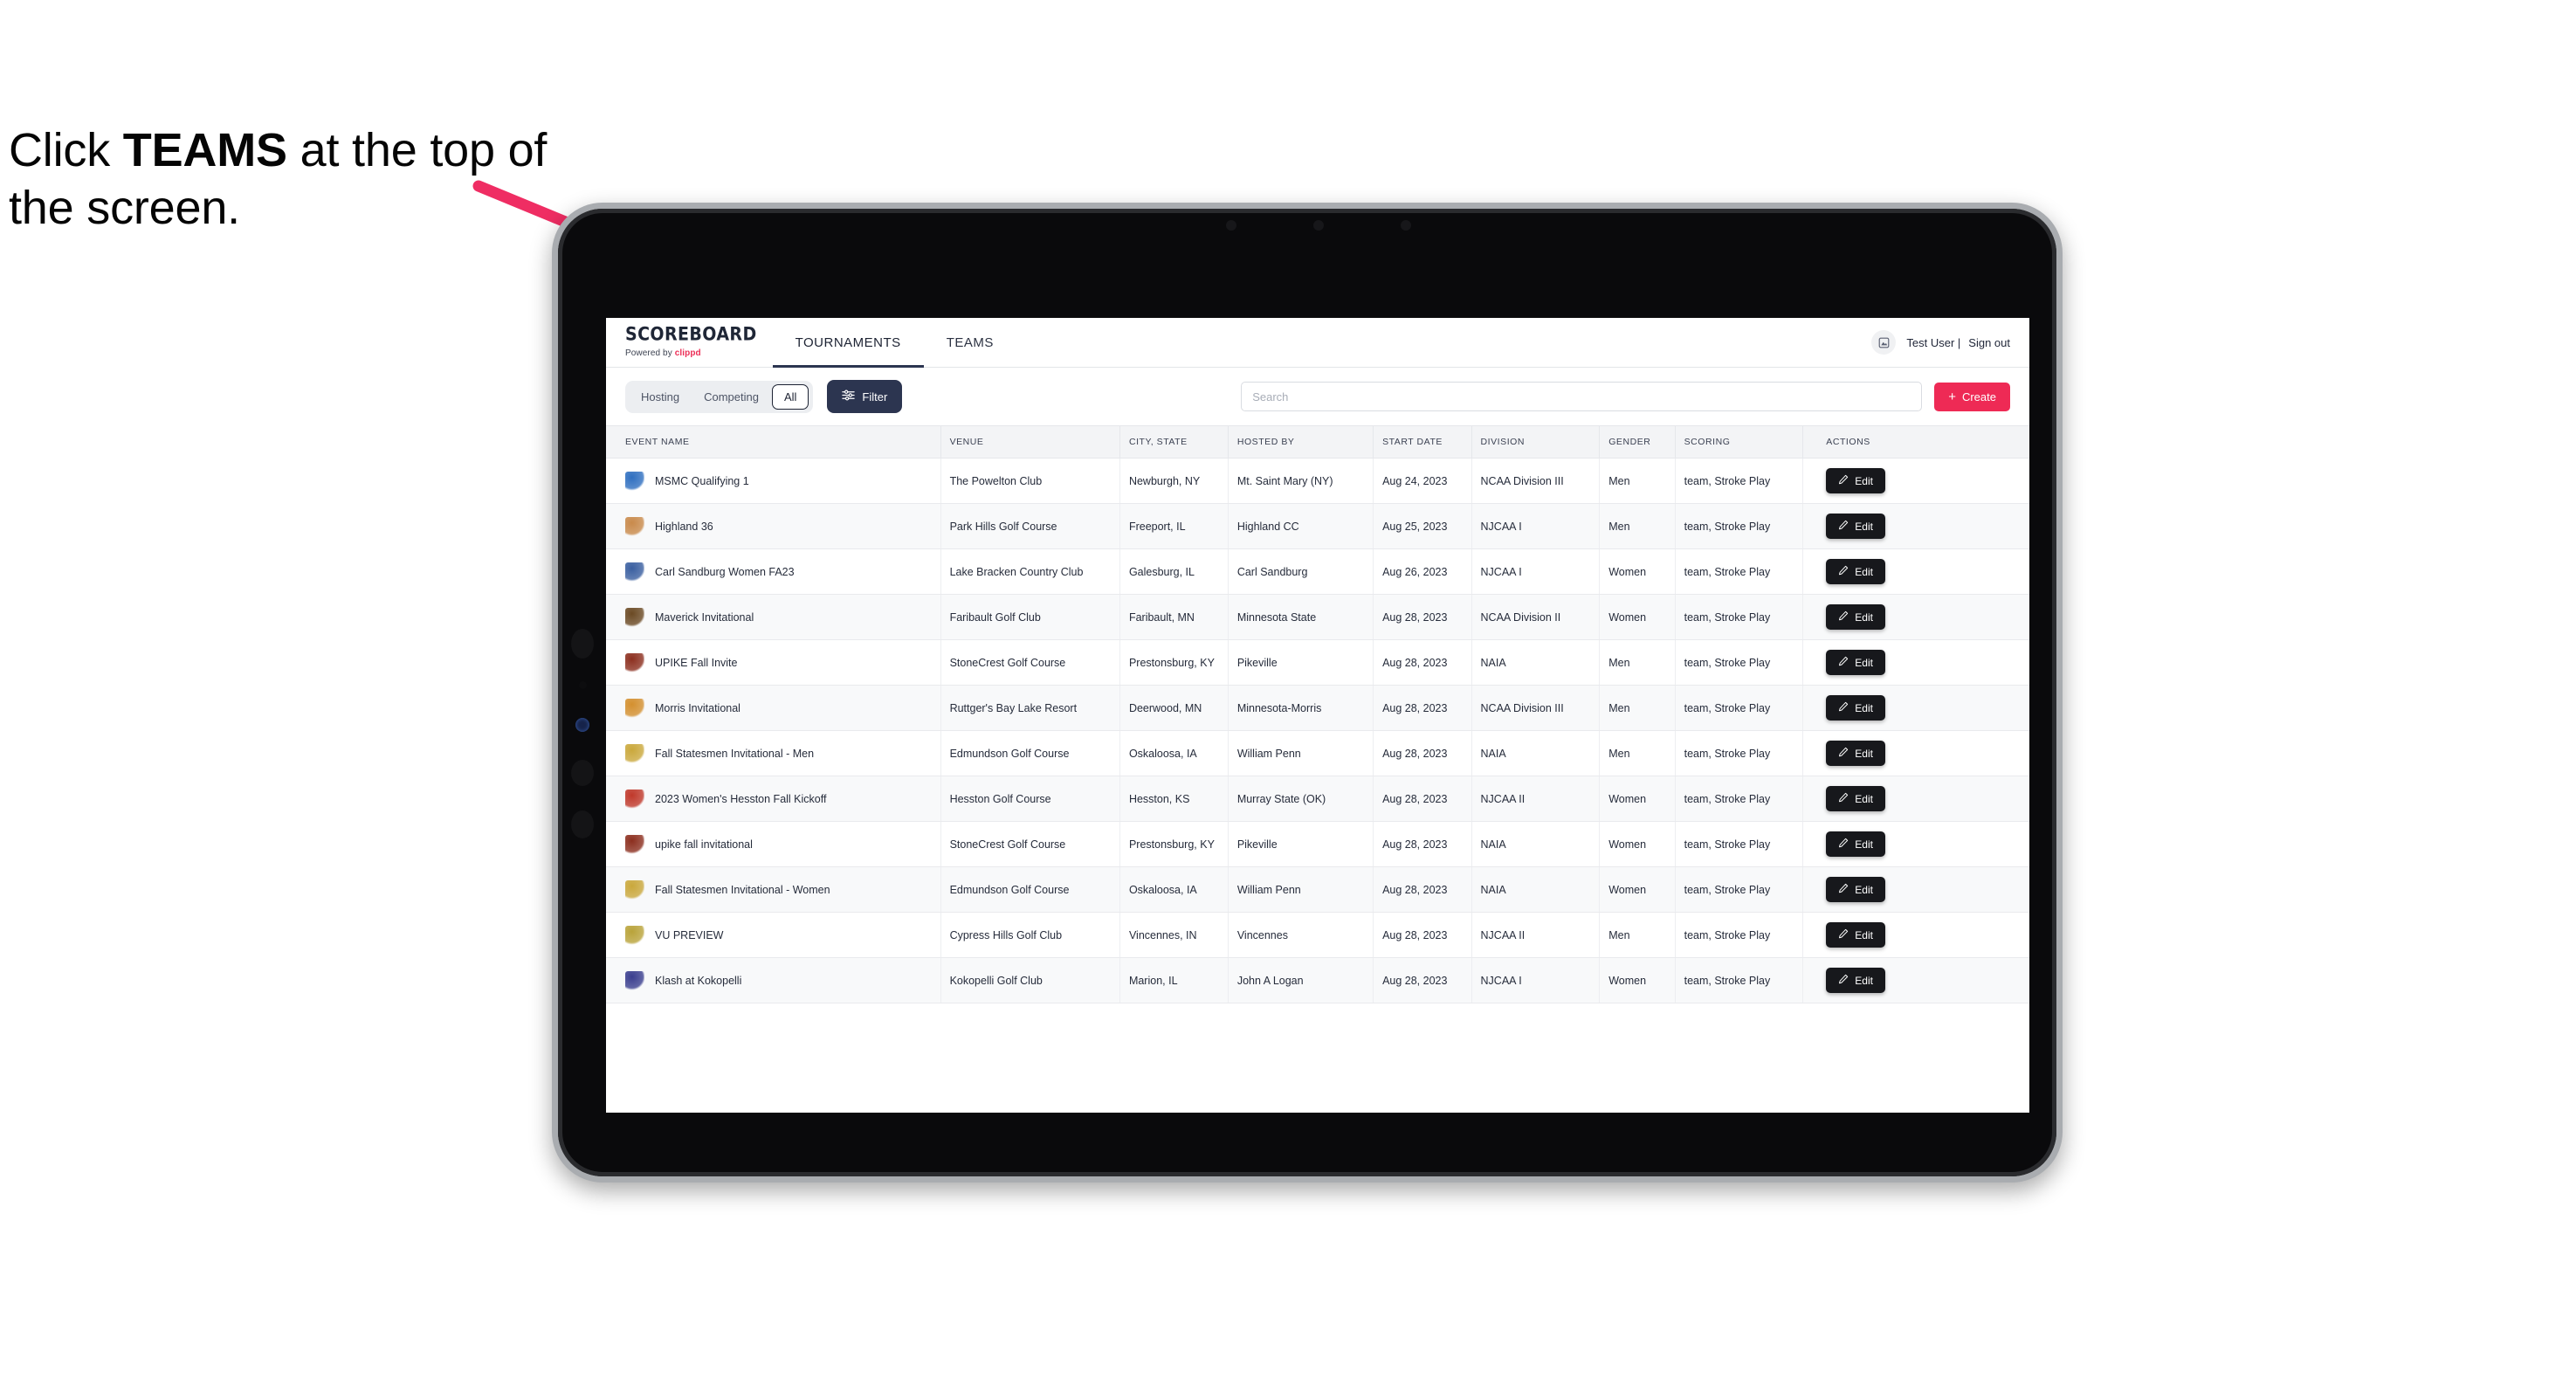 This screenshot has width=2576, height=1386. What do you see at coordinates (660, 397) in the screenshot?
I see `segment-hosting: Hosting` at bounding box center [660, 397].